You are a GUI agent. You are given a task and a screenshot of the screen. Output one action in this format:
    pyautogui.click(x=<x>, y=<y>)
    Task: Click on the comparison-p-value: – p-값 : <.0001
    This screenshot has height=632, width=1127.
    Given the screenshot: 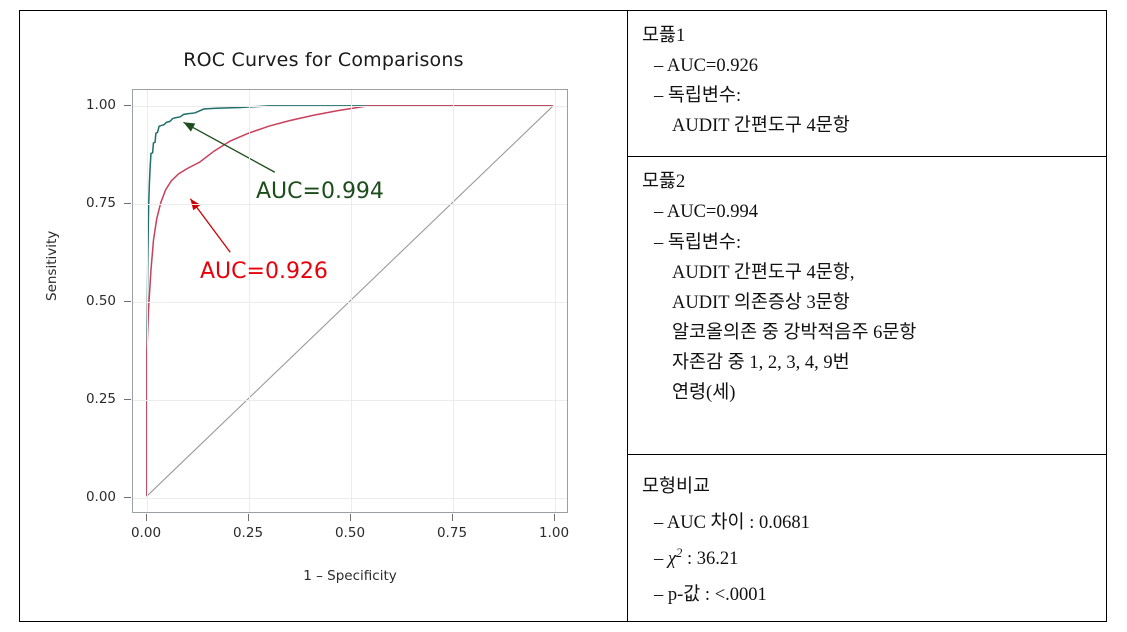 What is the action you would take?
    pyautogui.click(x=710, y=594)
    